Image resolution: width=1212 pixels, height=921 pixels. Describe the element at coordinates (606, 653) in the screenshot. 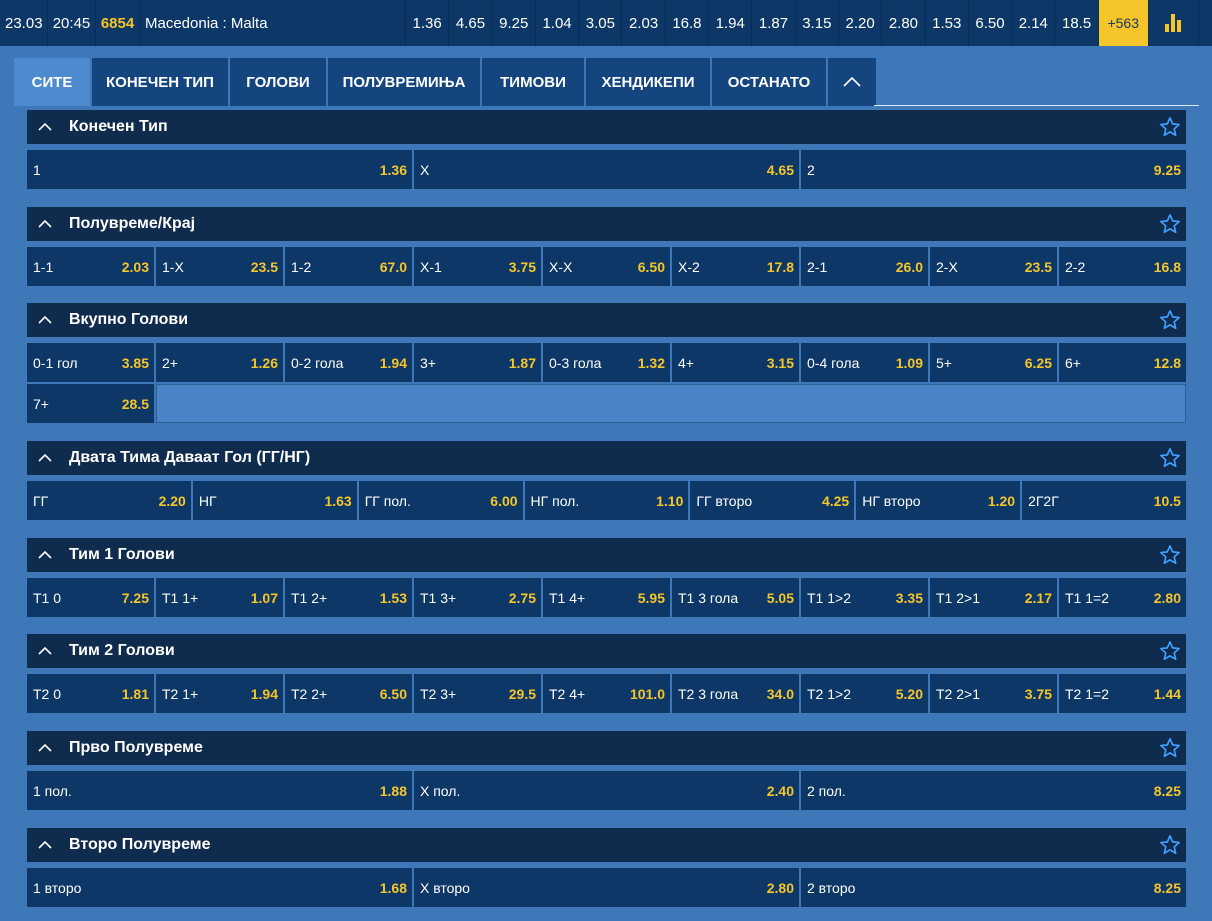

I see `market-header: Тим 2 Голови` at that location.